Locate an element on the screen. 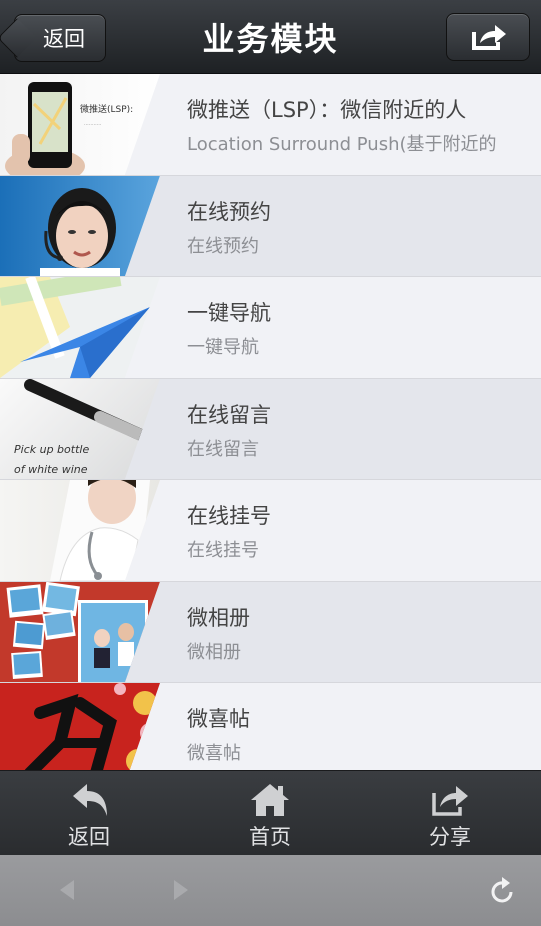  item-title: 微推送（LSP）：微信附近的人 is located at coordinates (327, 110).